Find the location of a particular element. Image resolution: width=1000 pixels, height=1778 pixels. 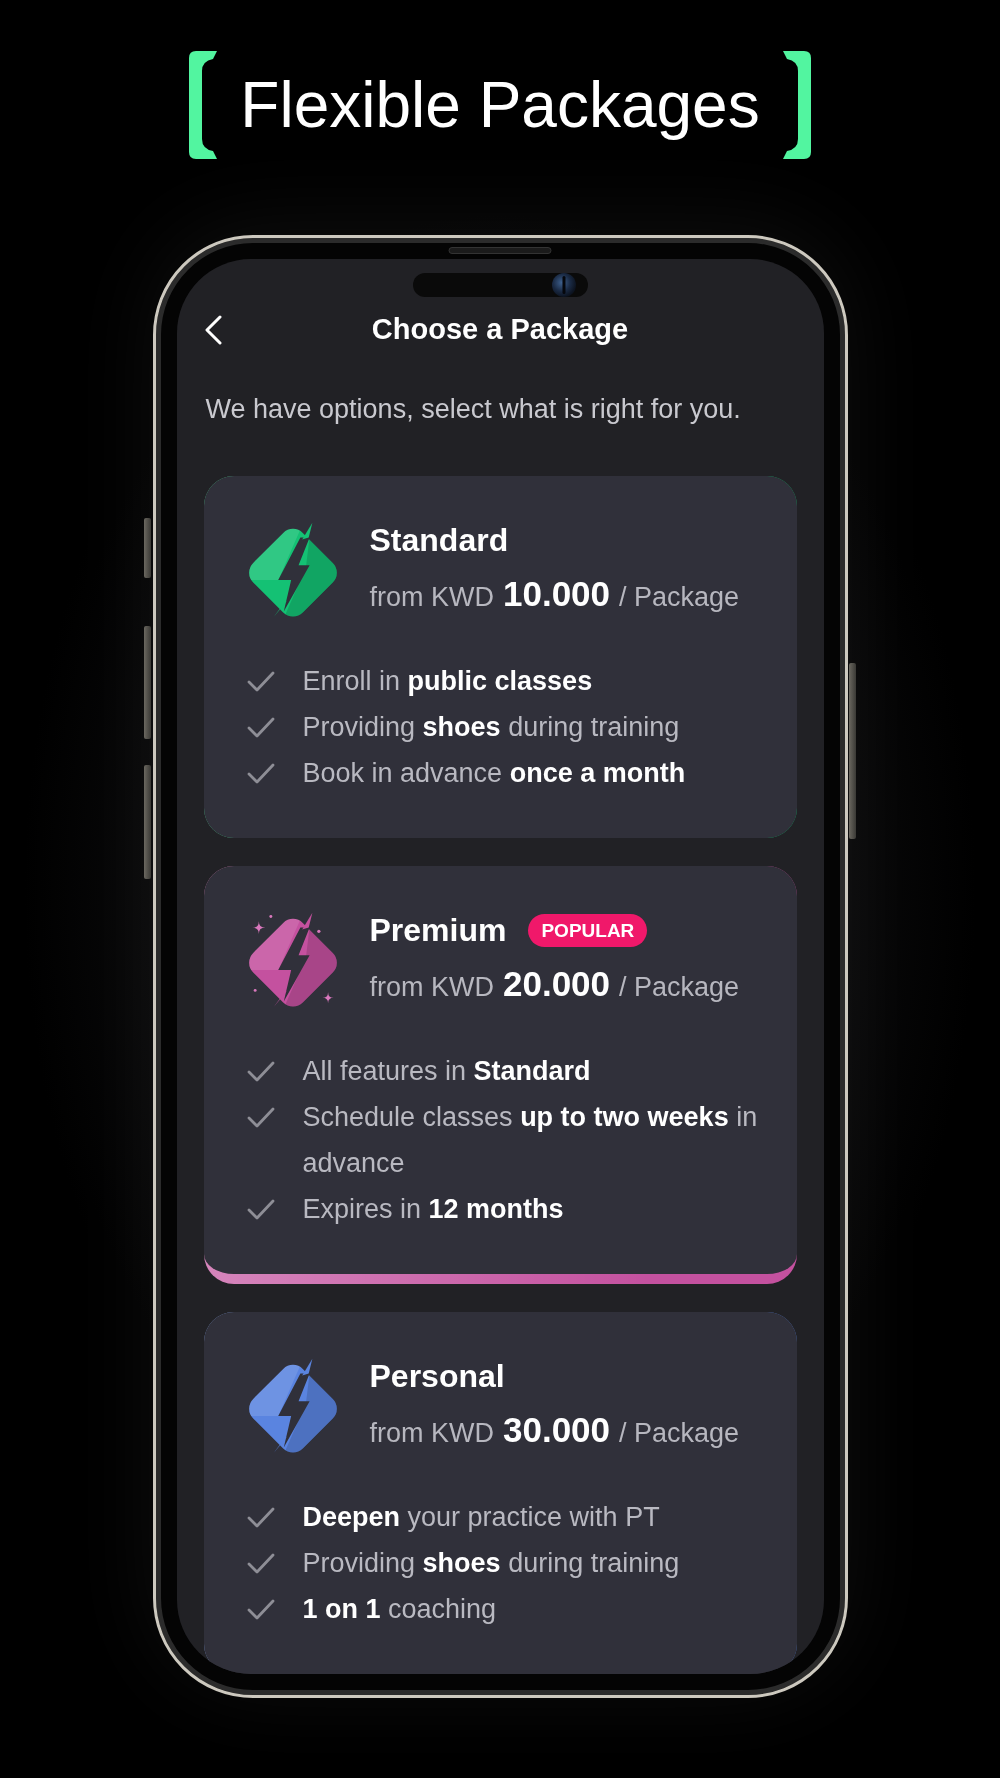

feature-text: Book in advance once a month is located at coordinates (494, 773).